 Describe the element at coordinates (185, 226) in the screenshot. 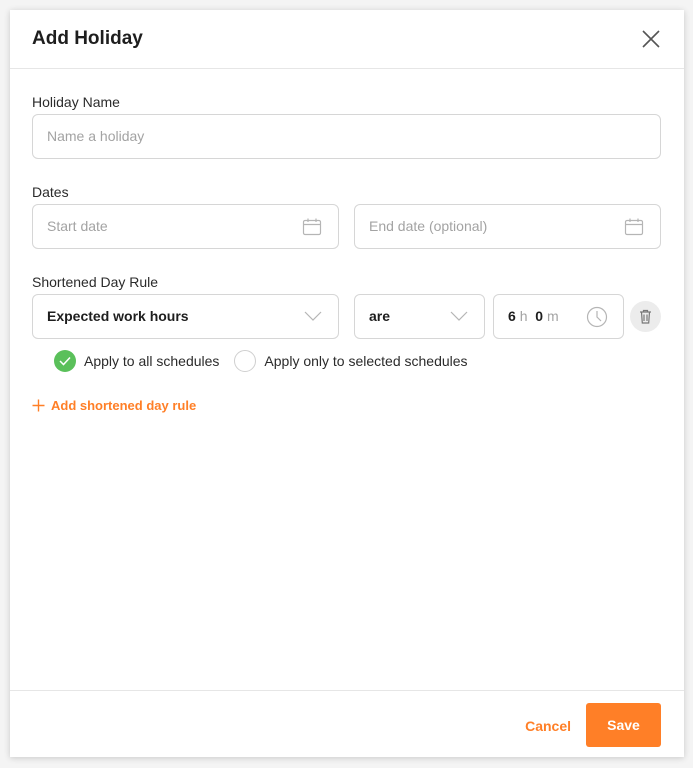

I see `start-date-input: Start date` at that location.